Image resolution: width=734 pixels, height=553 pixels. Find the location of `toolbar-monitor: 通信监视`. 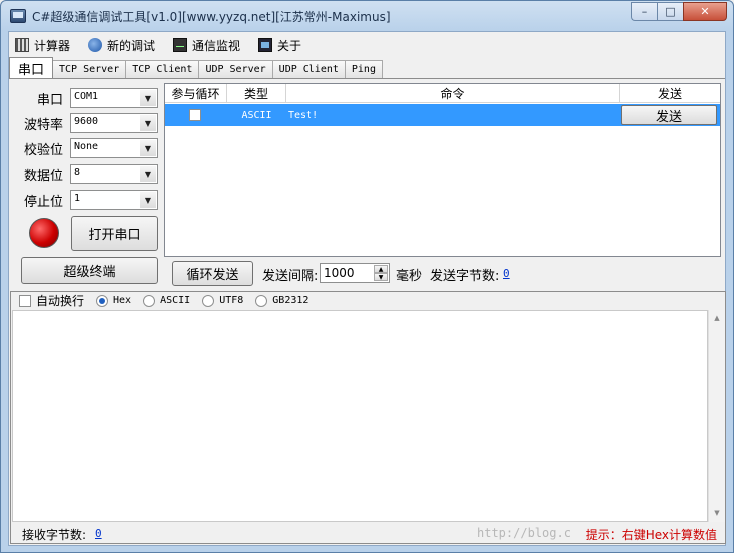

toolbar-monitor: 通信监视 is located at coordinates (206, 45).